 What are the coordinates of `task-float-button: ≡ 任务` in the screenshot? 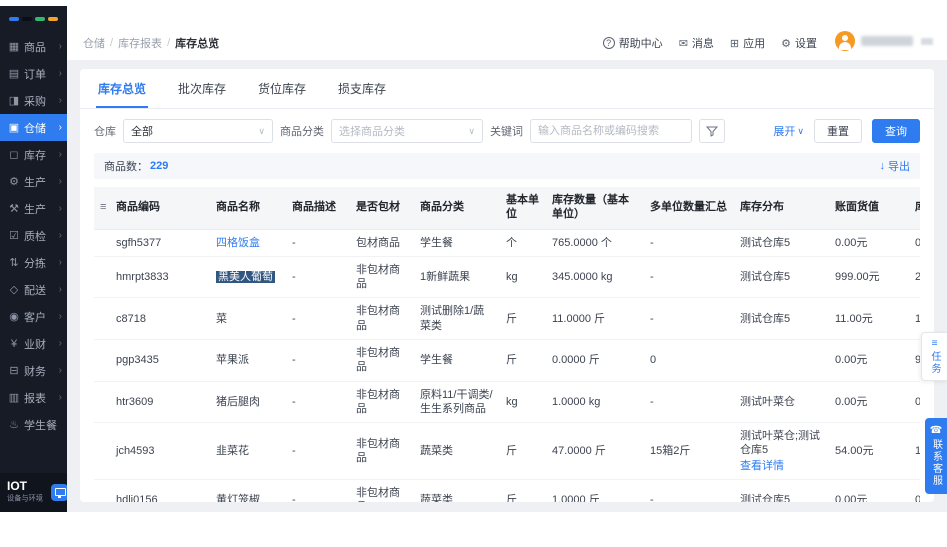 It's located at (934, 356).